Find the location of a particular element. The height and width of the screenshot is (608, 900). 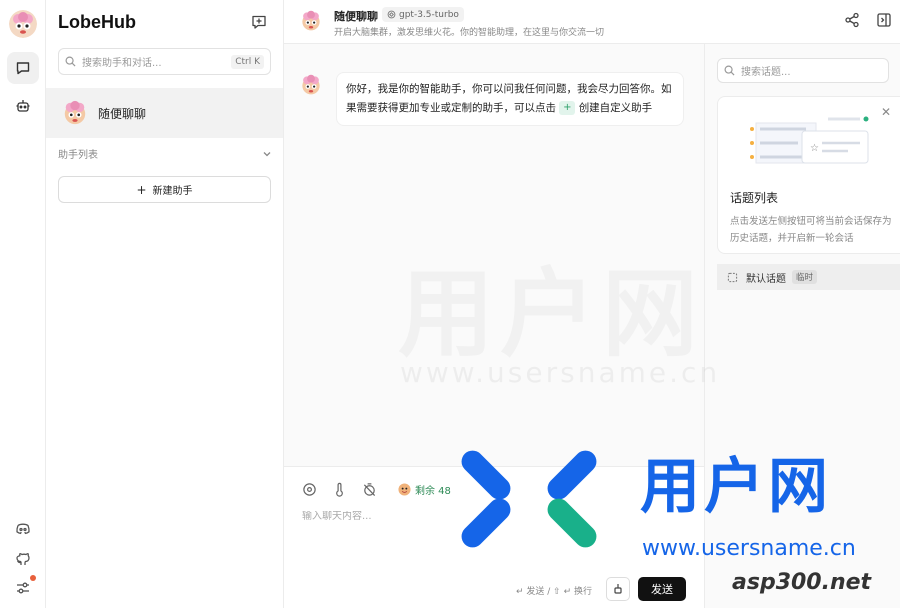

temperature-button is located at coordinates (339, 489).